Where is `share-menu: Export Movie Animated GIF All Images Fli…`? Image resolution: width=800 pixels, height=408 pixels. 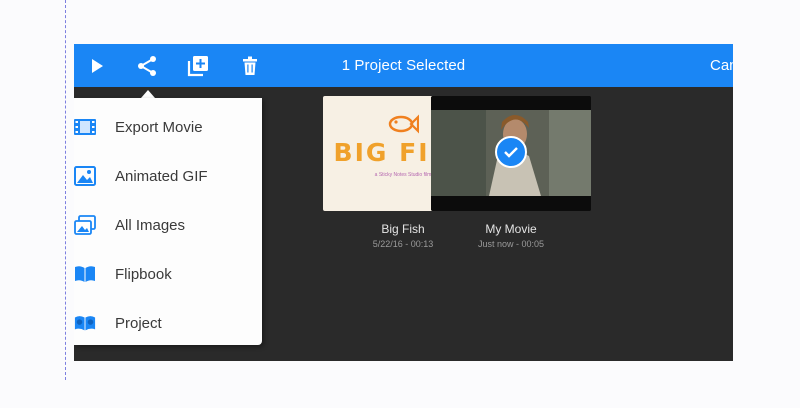
share-menu: Export Movie Animated GIF All Images Fli… is located at coordinates (168, 221).